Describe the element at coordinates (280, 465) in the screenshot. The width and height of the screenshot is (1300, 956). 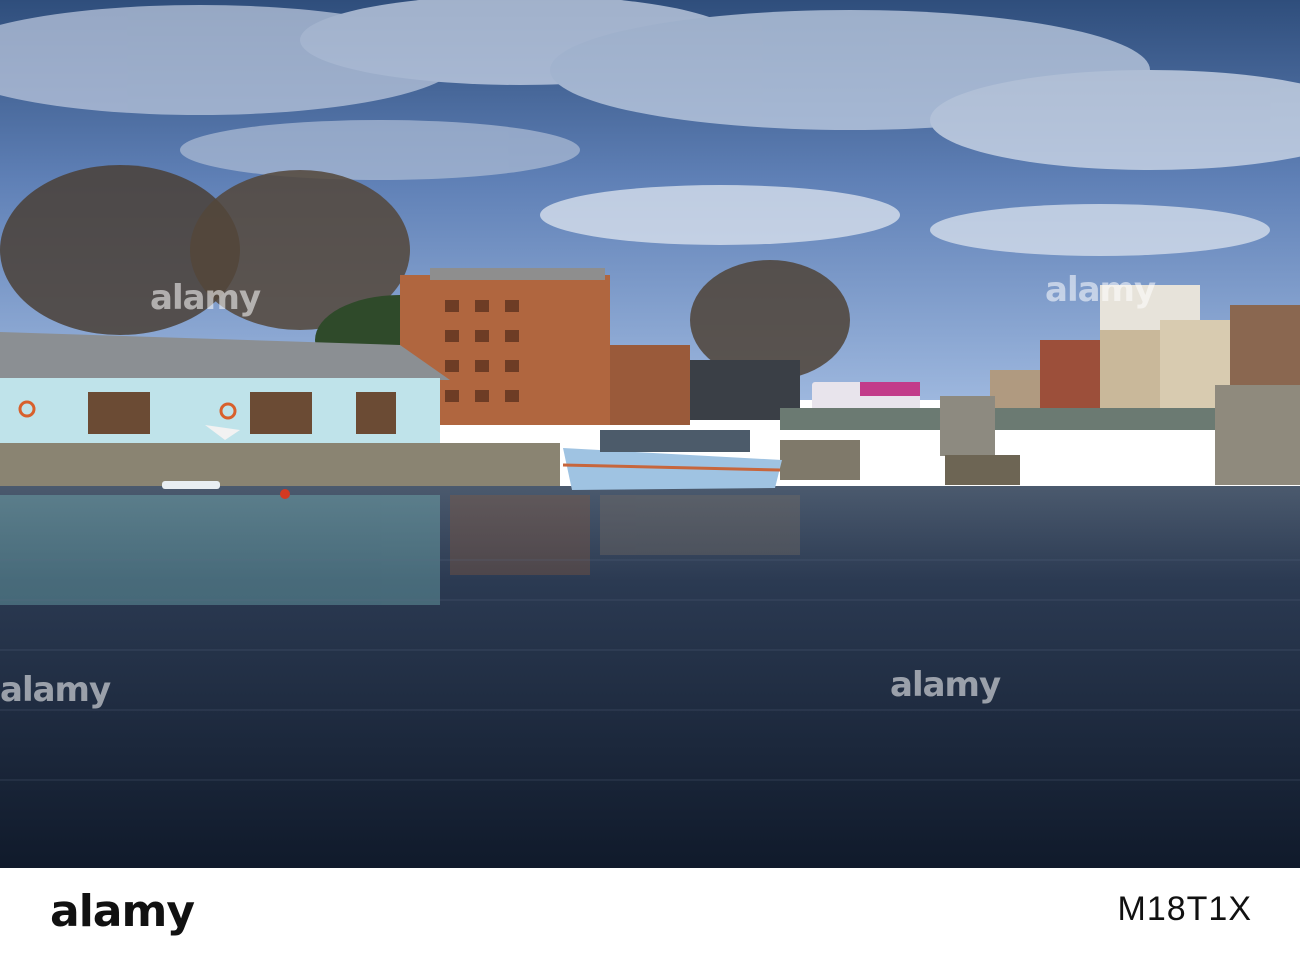
I see `quay-wall` at that location.